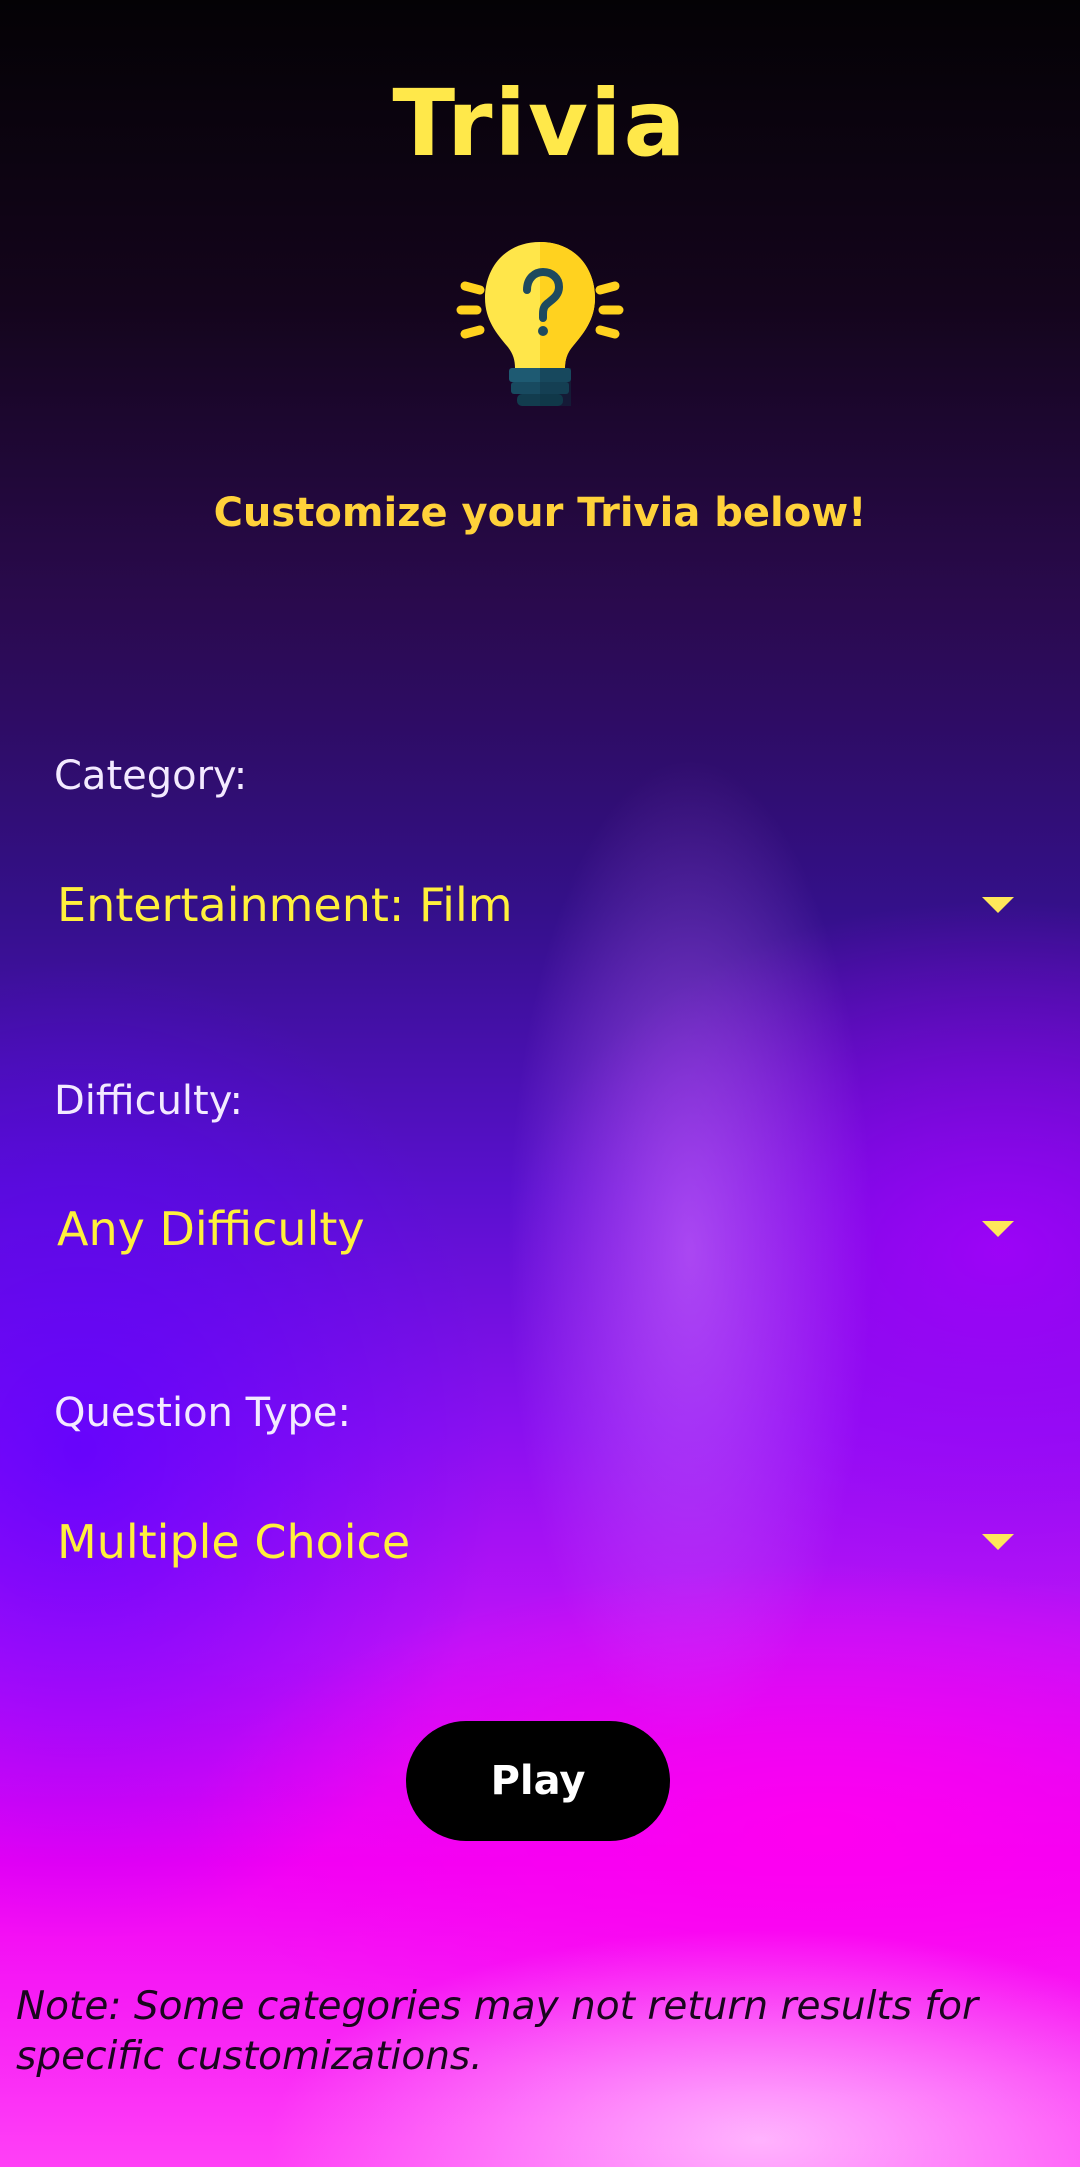 This screenshot has height=2167, width=1080. Describe the element at coordinates (151, 776) in the screenshot. I see `category-label: Category:` at that location.